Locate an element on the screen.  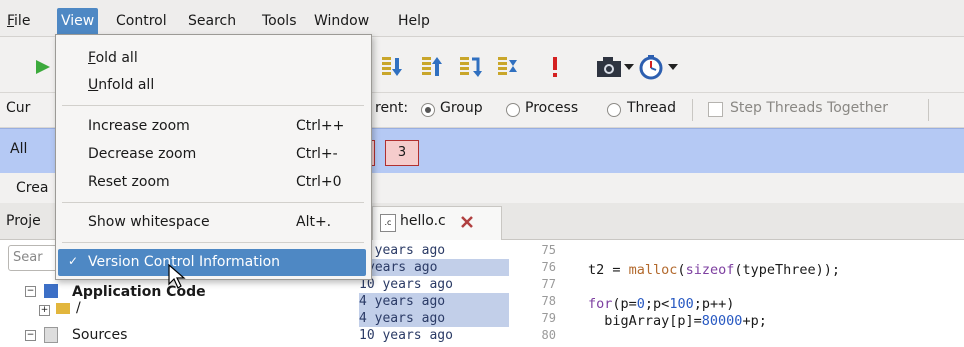
step-out-icon is located at coordinates (470, 67).